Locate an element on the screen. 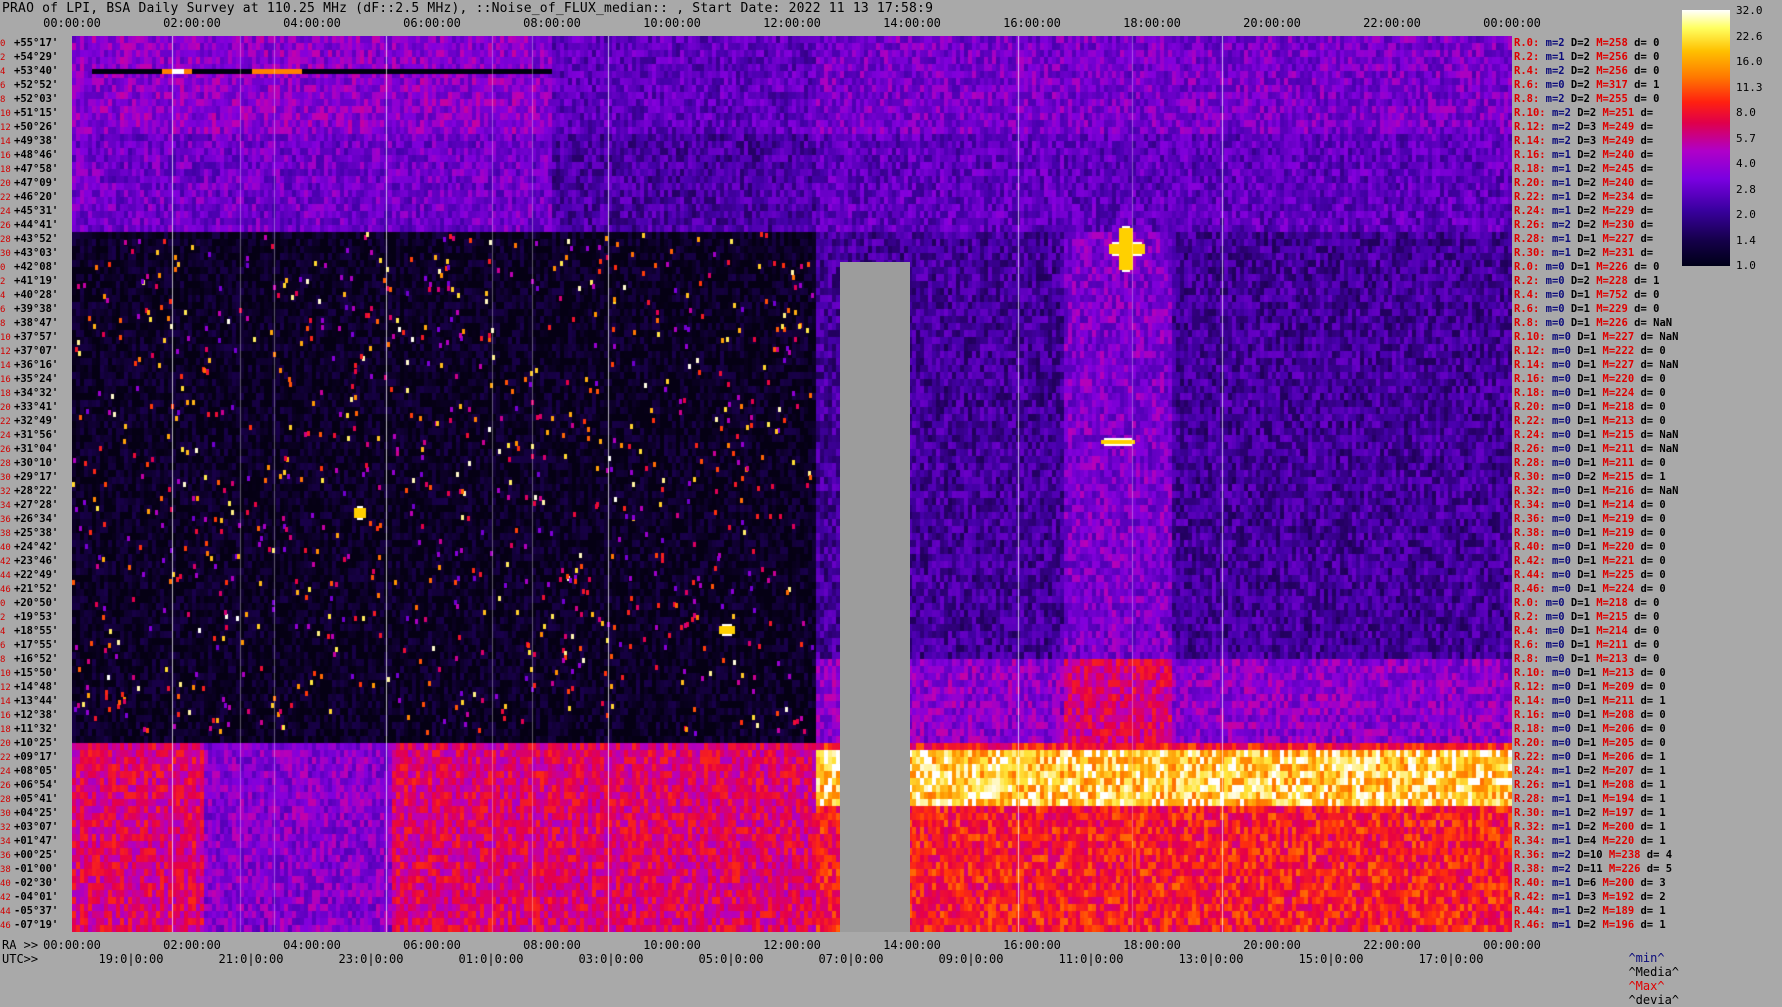  dec-index: 2 is located at coordinates (3, 58).